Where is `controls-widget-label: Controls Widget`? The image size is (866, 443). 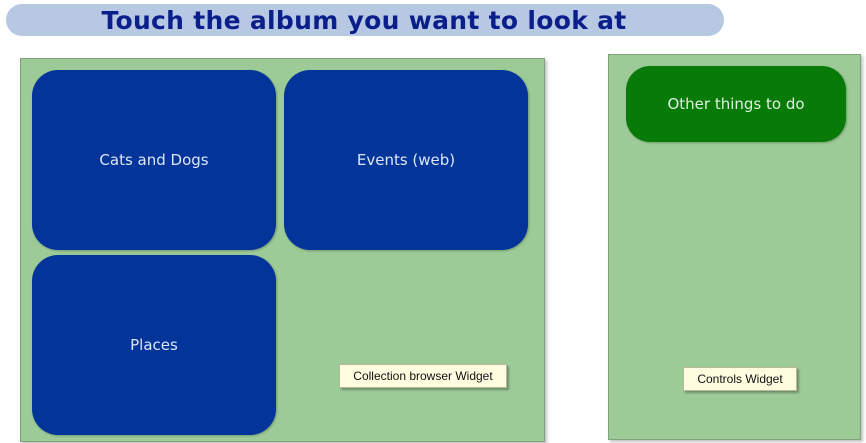 controls-widget-label: Controls Widget is located at coordinates (740, 379).